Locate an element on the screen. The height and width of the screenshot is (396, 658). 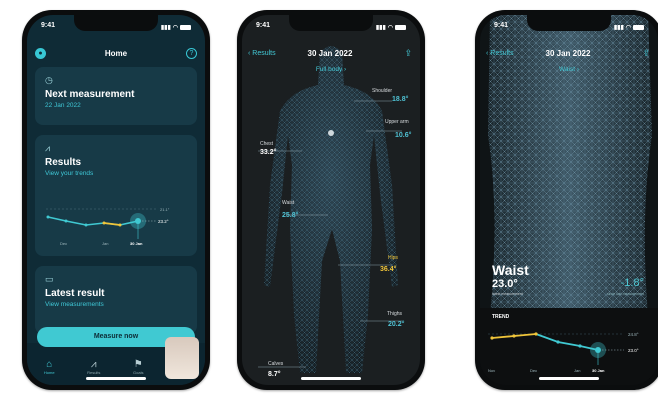
profile-photo-thumbnail is located at coordinates (182, 358).